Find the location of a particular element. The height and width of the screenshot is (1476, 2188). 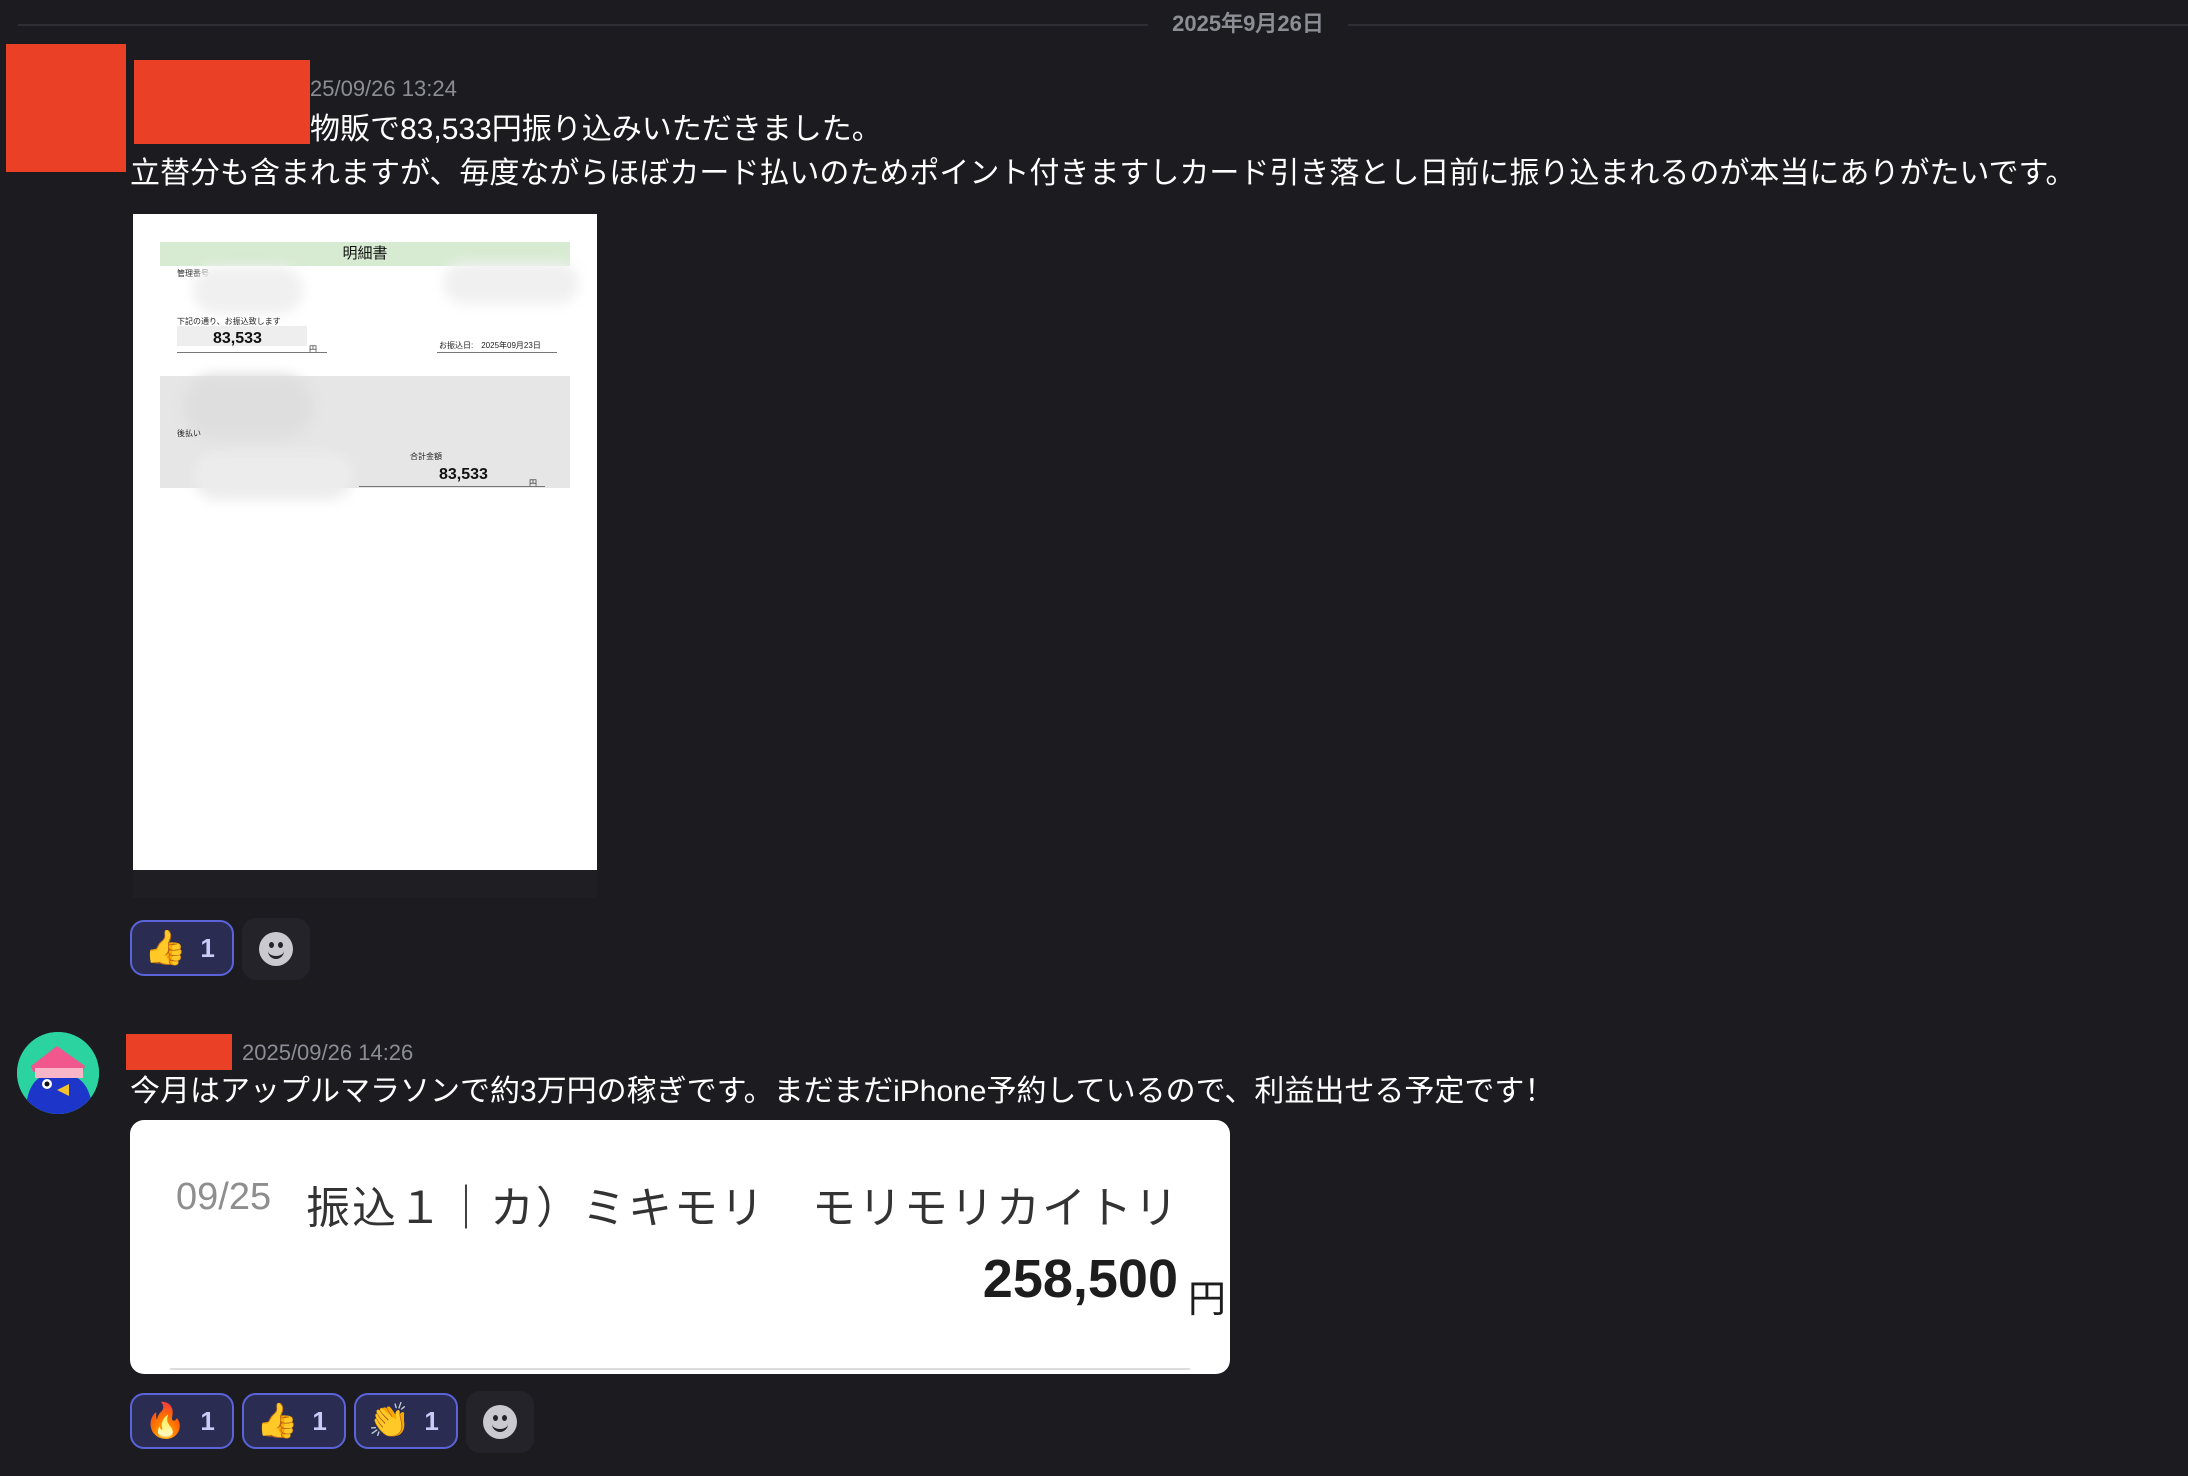

bank-transfer-description: 振込１｜カ）ミキモリ モリモリカイトリ is located at coordinates (743, 1208).